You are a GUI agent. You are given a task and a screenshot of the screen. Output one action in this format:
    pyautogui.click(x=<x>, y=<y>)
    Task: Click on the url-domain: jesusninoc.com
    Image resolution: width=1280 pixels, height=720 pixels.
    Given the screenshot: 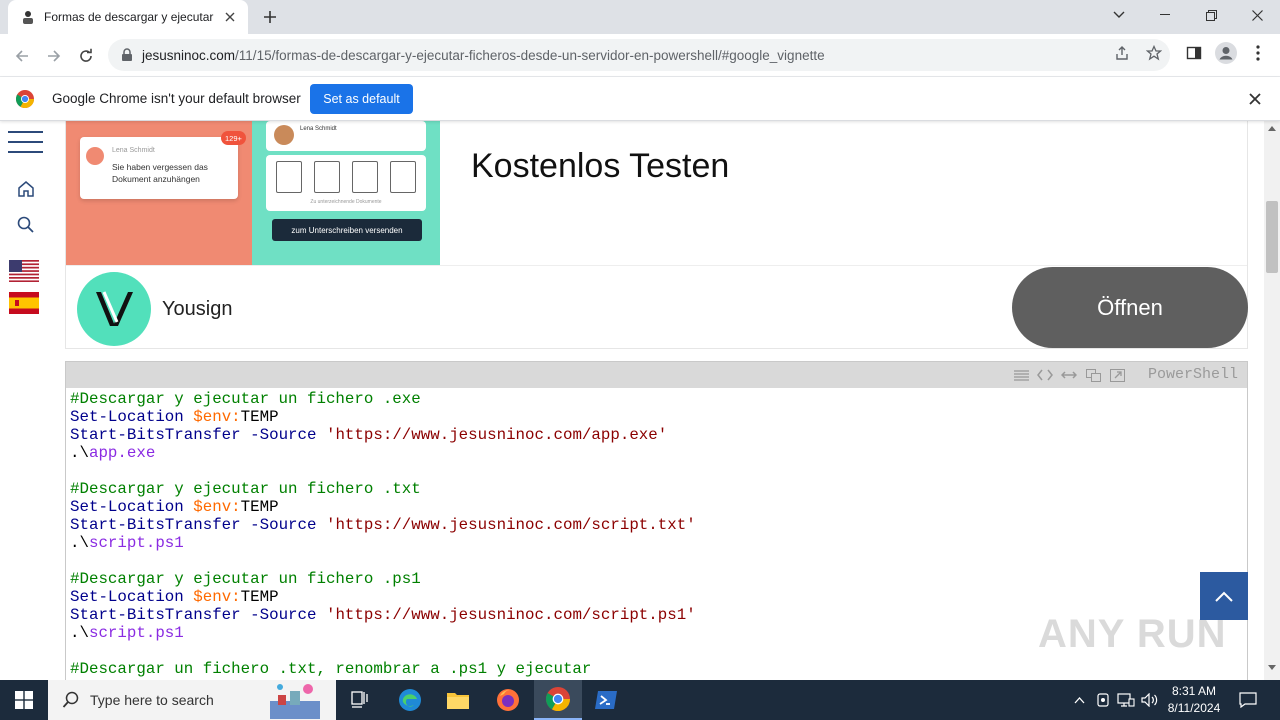 What is the action you would take?
    pyautogui.click(x=189, y=55)
    